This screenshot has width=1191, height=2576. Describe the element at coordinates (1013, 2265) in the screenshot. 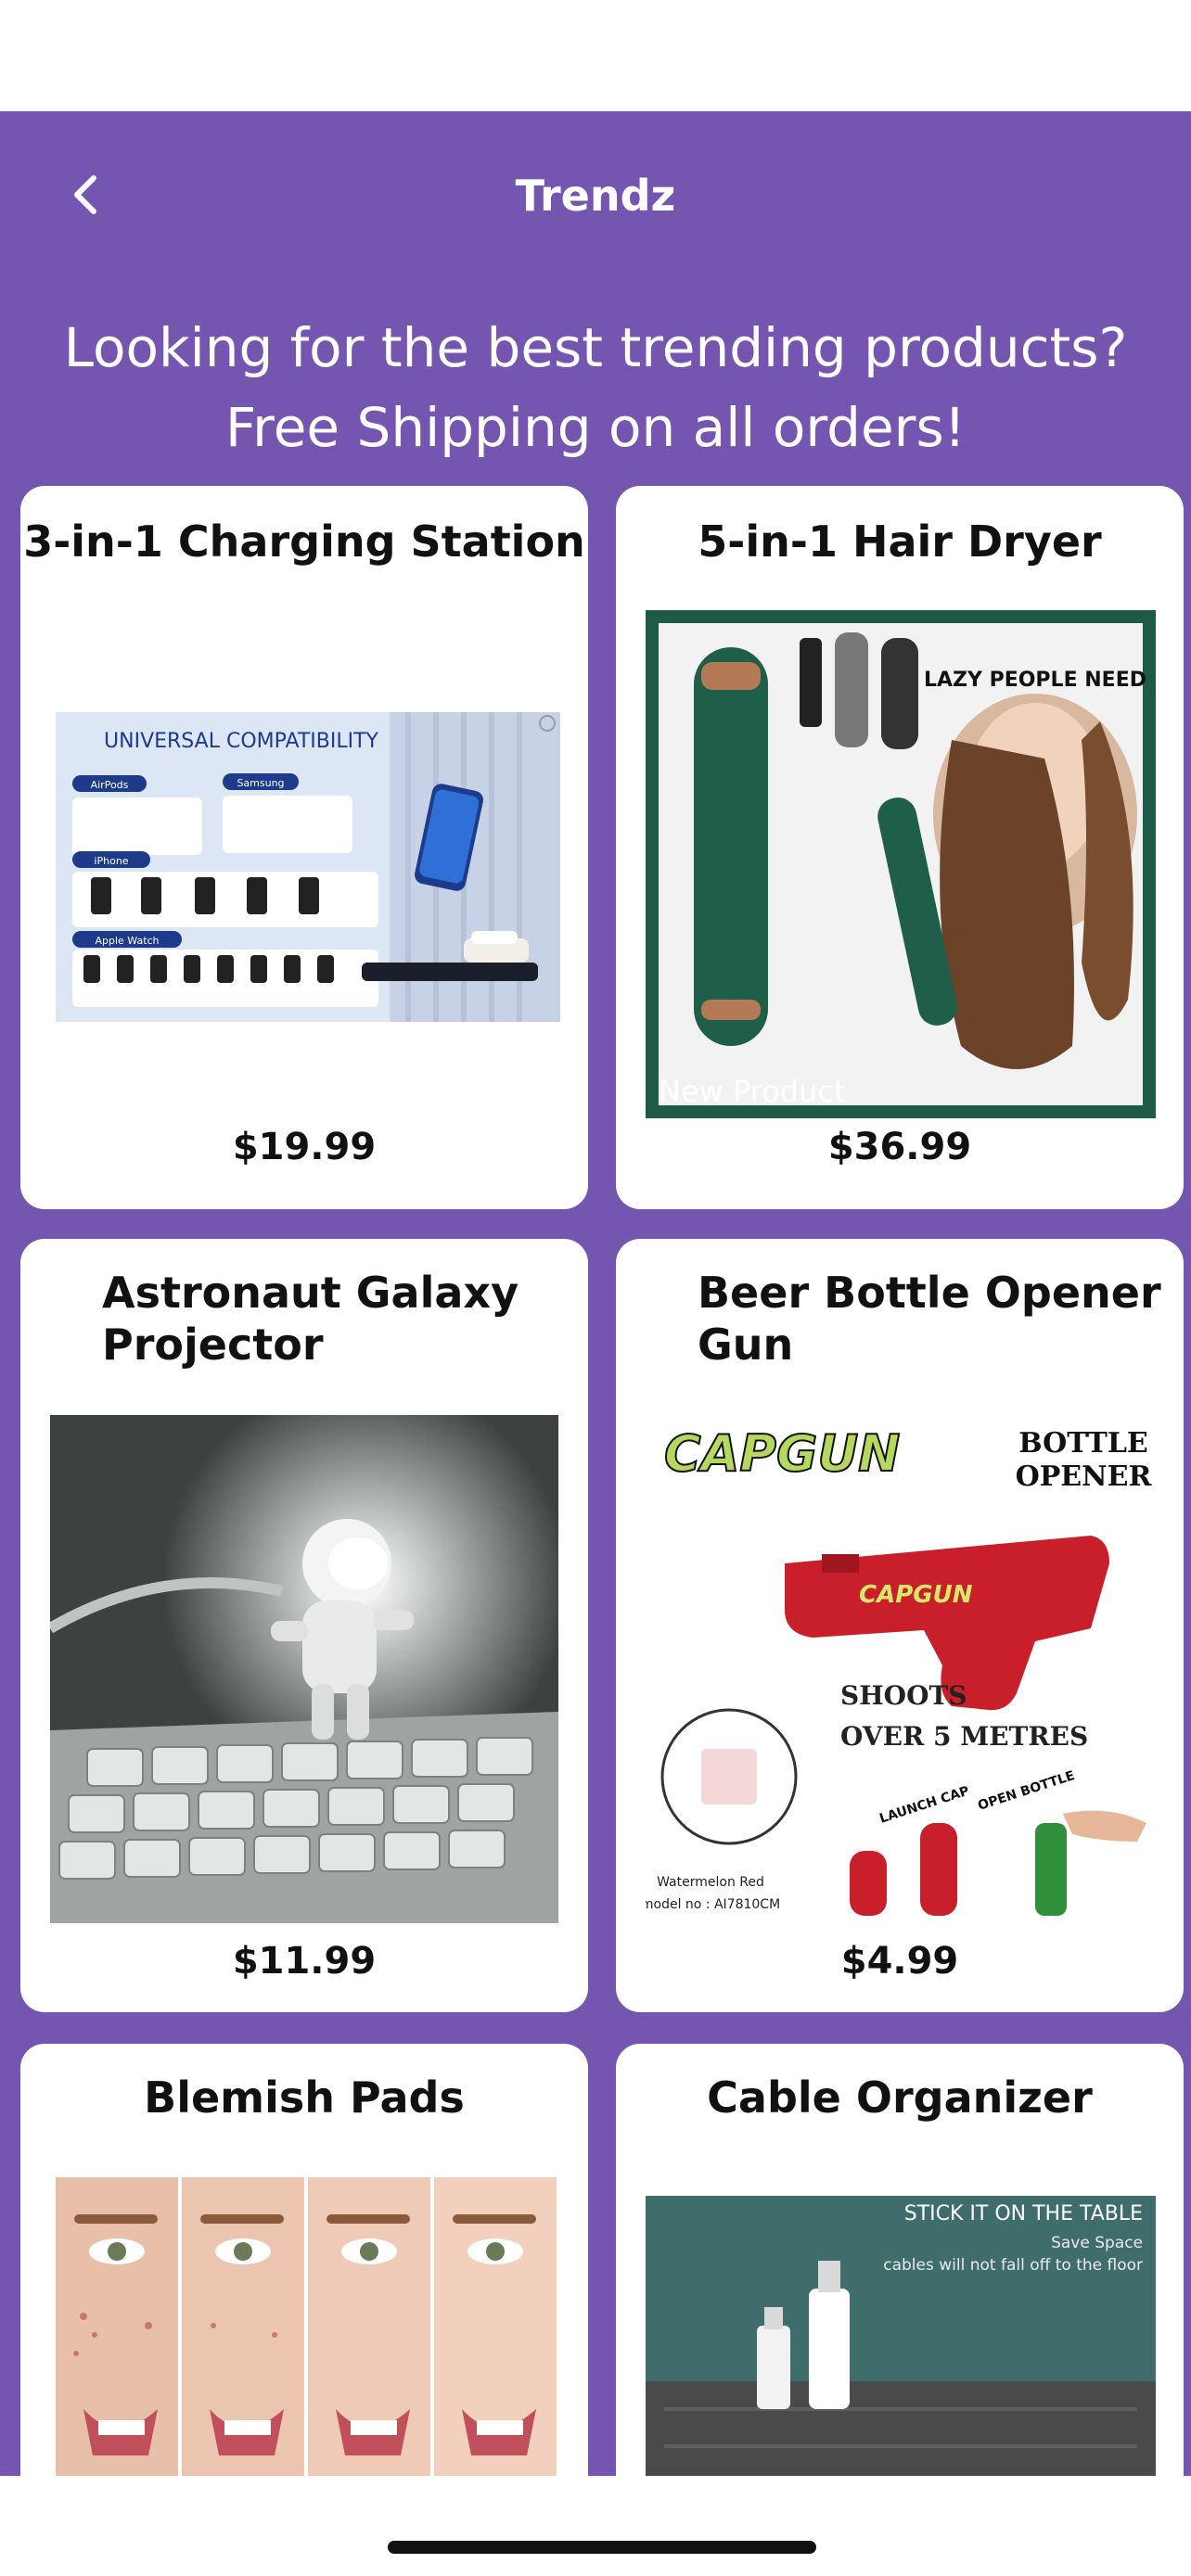

I see `image-line-2: cables will not fall off to the floor` at that location.